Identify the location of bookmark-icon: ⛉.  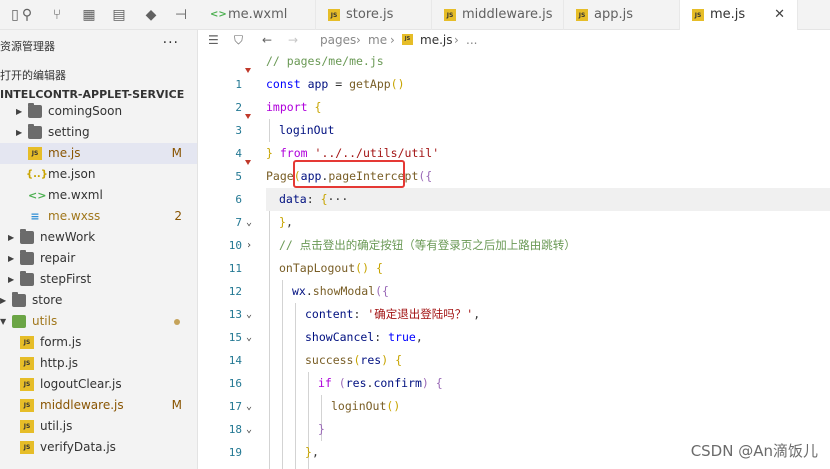
(238, 40).